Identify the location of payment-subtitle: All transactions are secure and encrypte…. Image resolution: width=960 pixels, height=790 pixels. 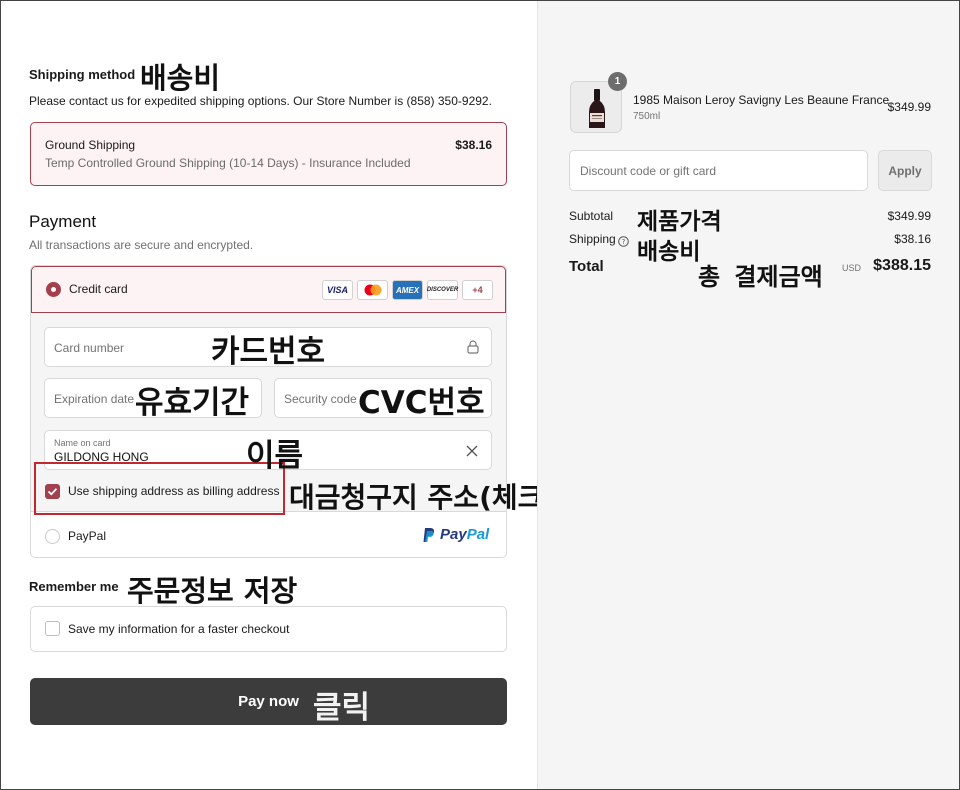
(141, 245).